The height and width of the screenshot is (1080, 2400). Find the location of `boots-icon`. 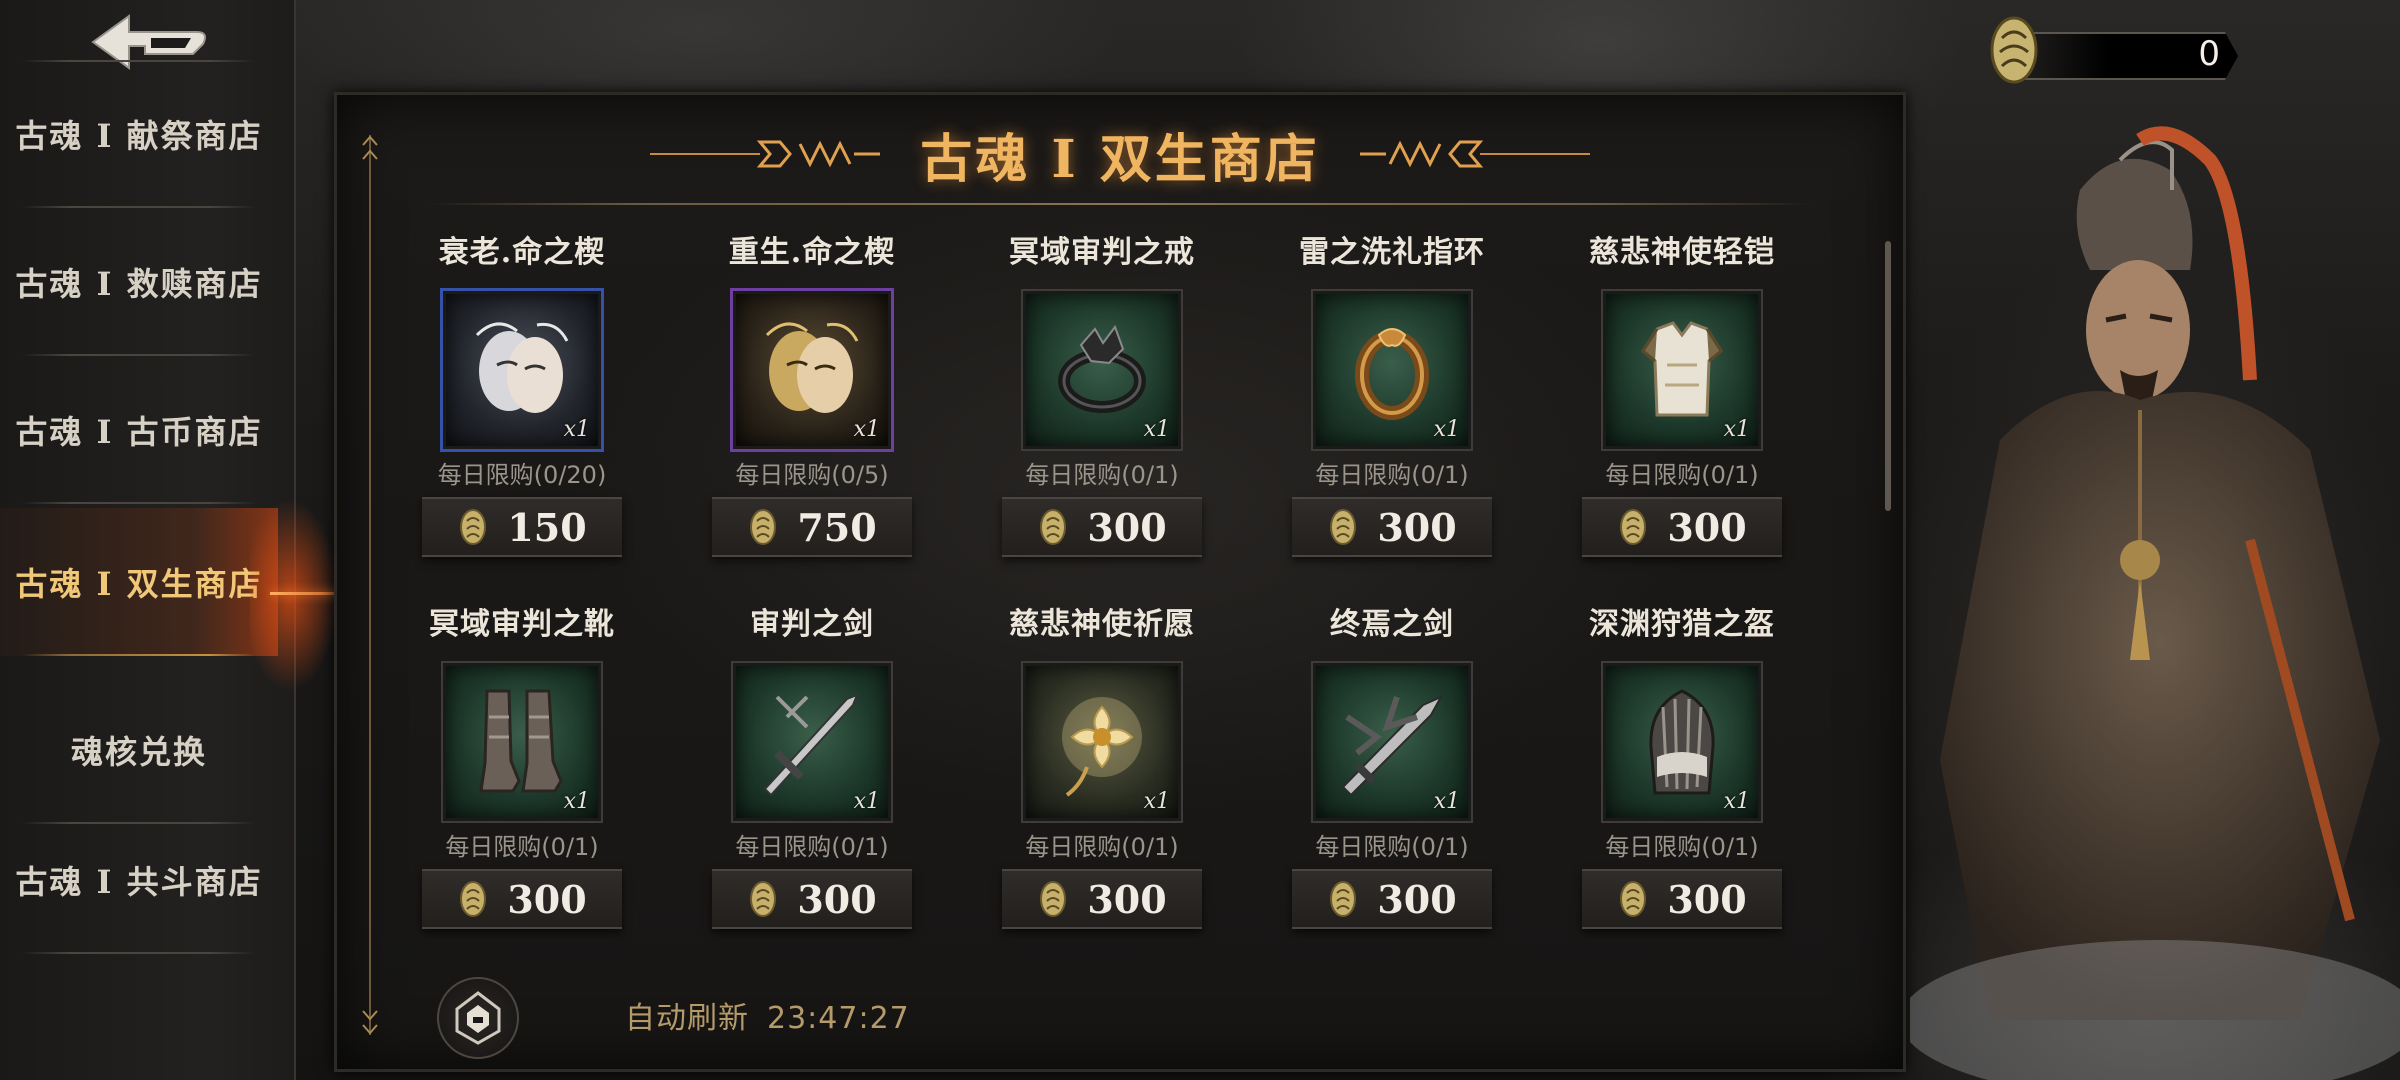

boots-icon is located at coordinates (521, 741).